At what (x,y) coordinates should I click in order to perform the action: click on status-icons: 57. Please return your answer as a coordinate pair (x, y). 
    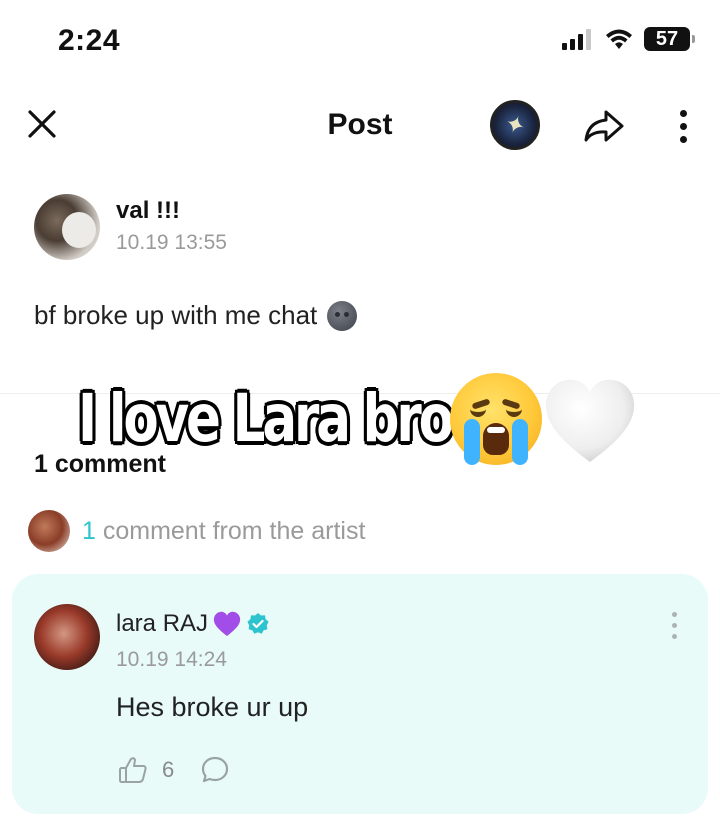
    Looking at the image, I should click on (628, 39).